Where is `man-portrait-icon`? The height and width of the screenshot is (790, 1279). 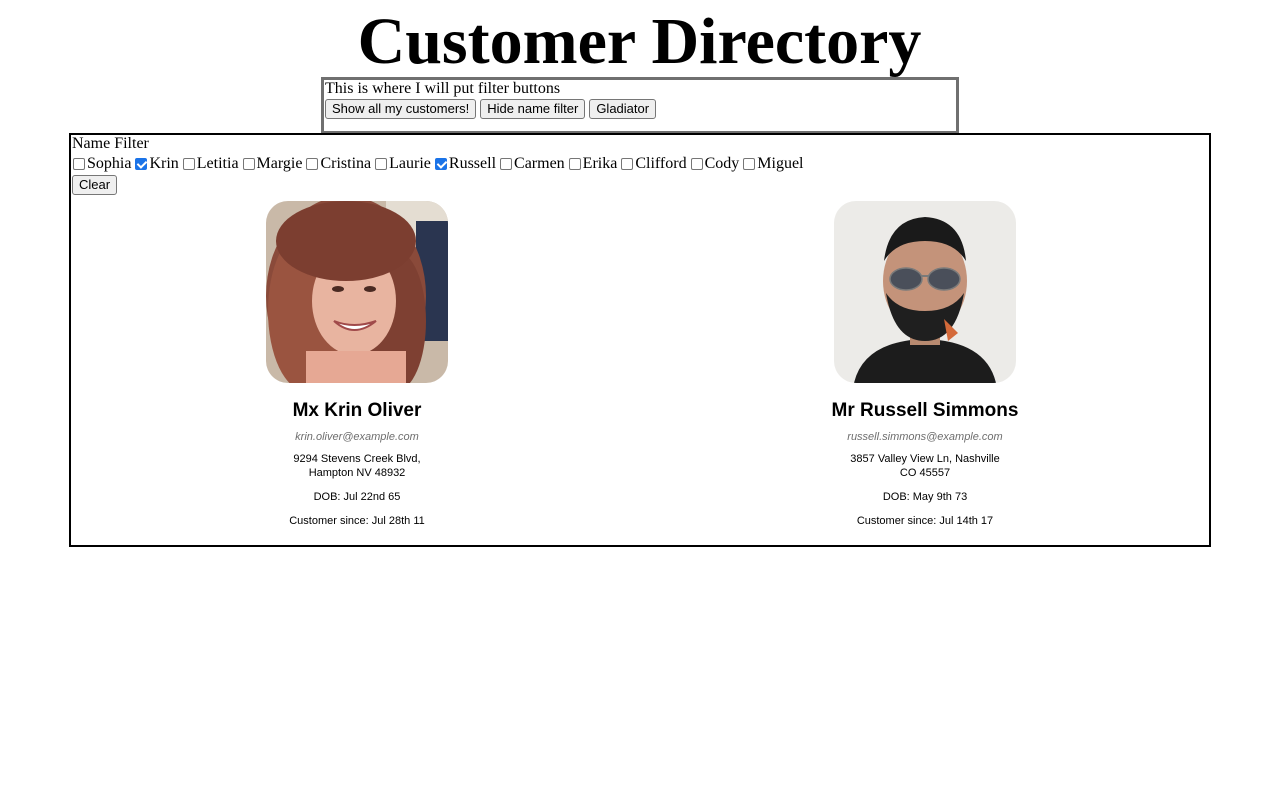 man-portrait-icon is located at coordinates (925, 292).